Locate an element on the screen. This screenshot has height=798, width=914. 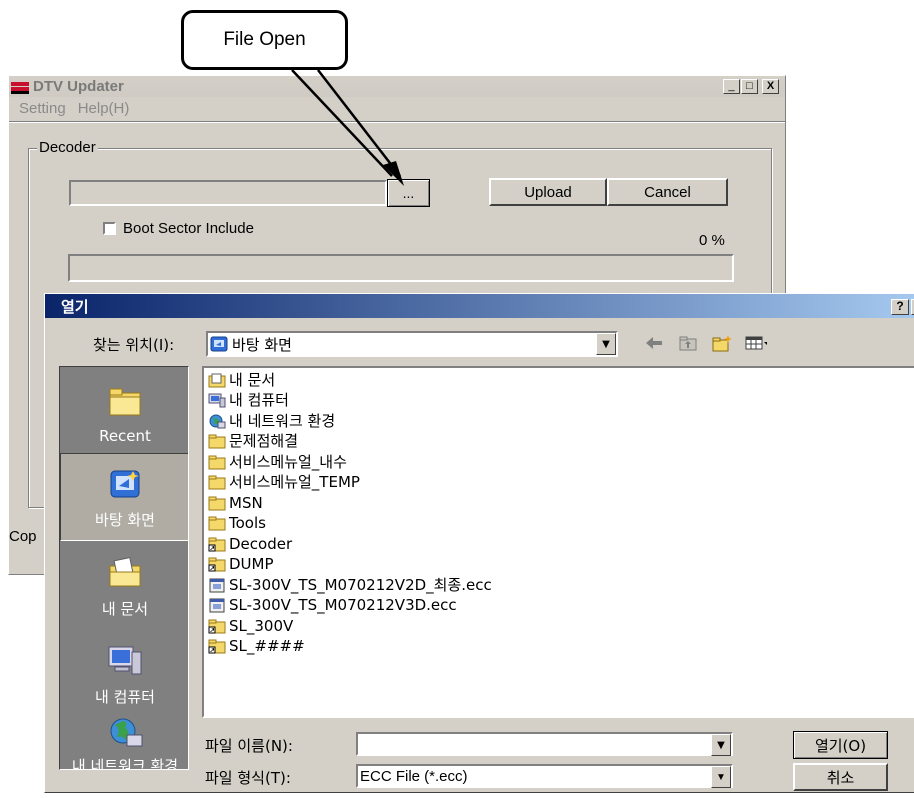
file-list-item: Tools is located at coordinates (561, 524).